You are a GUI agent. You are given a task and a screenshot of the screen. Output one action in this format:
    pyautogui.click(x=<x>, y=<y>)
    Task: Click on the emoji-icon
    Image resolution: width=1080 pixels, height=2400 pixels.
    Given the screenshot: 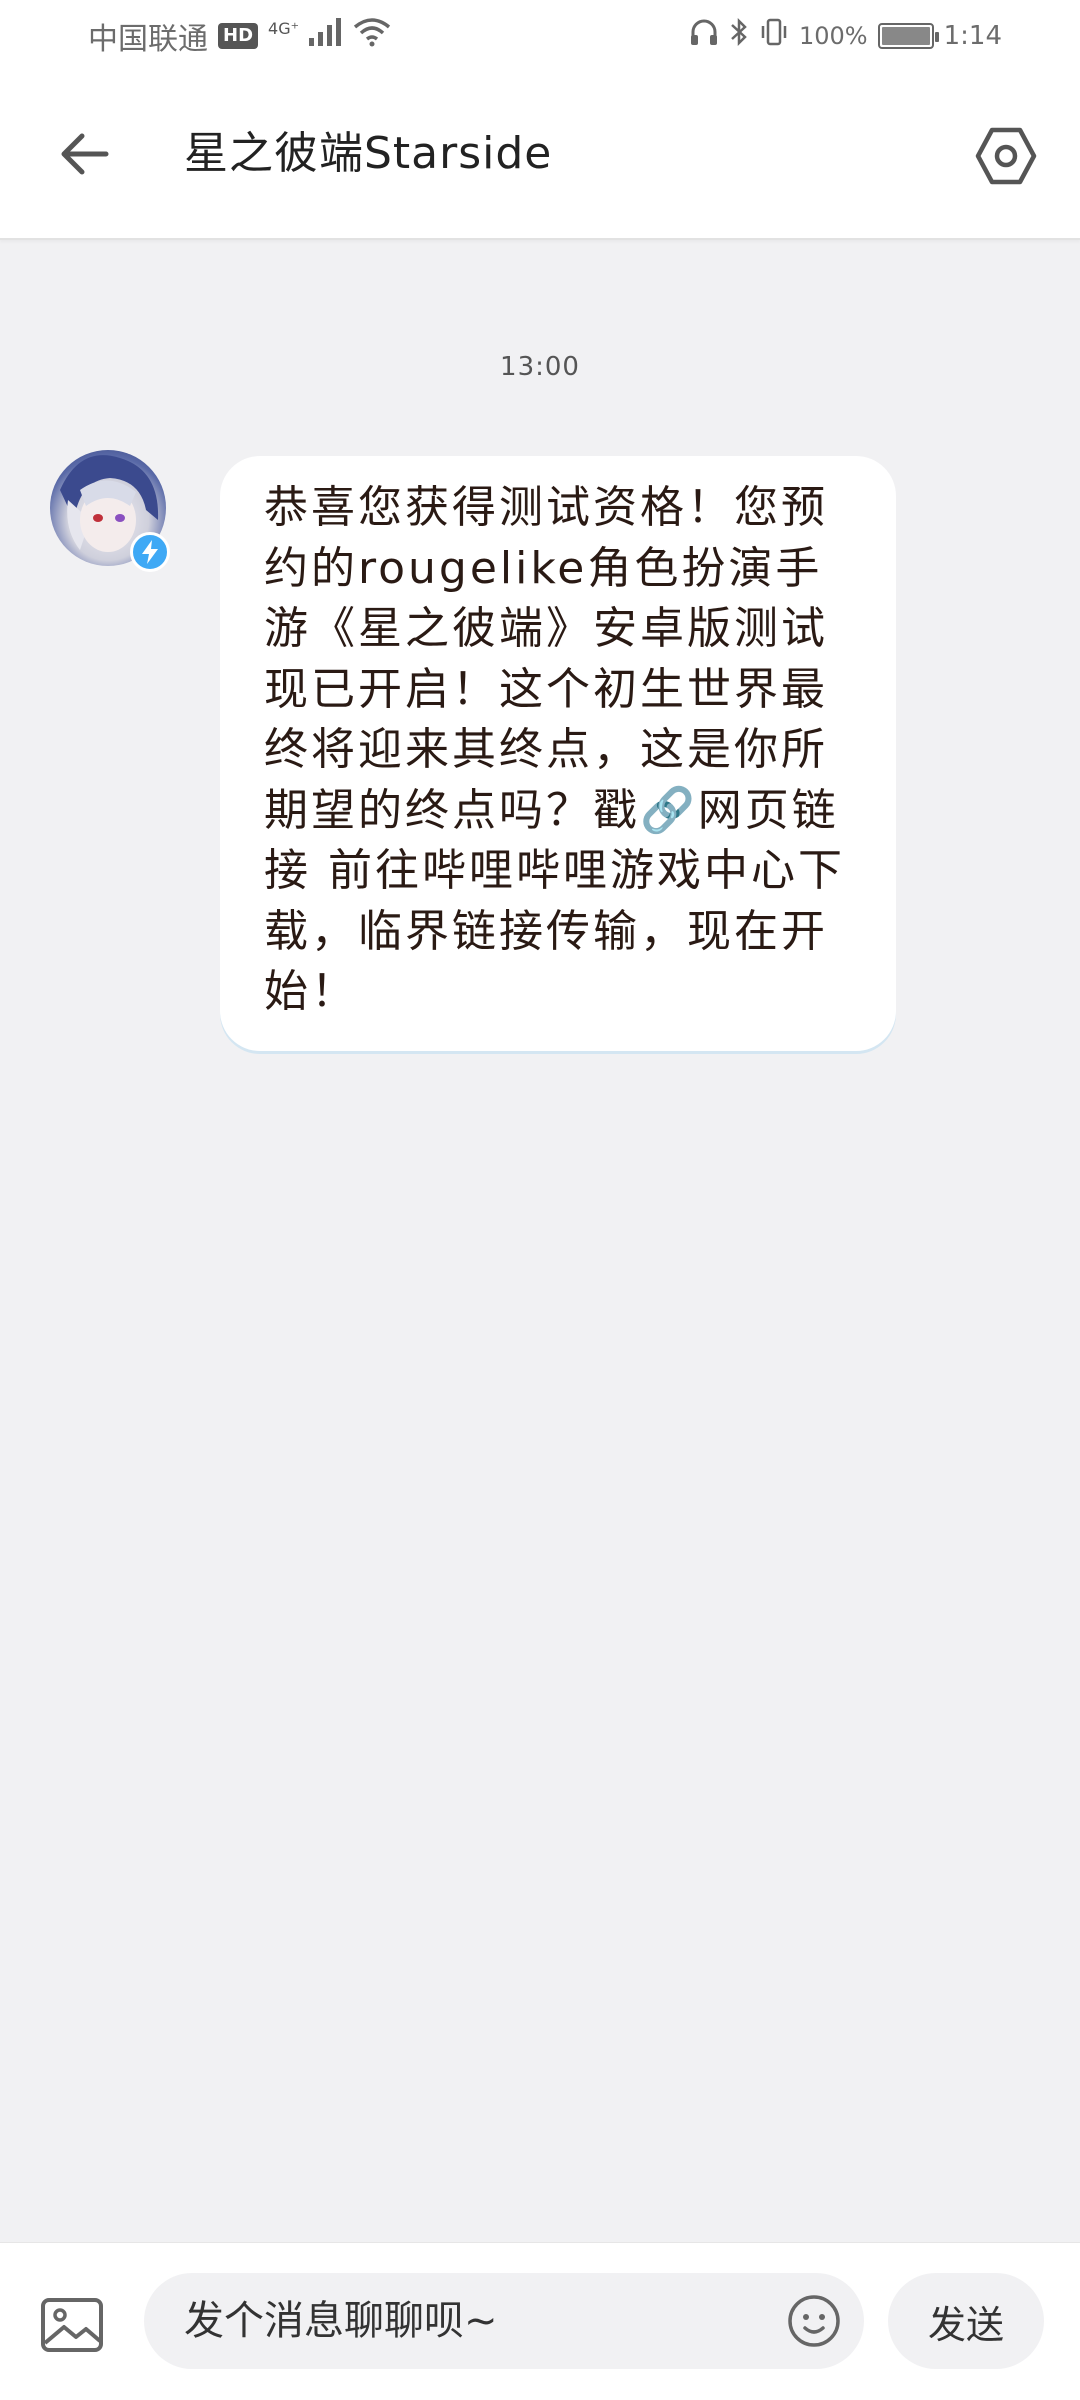 What is the action you would take?
    pyautogui.click(x=814, y=2321)
    